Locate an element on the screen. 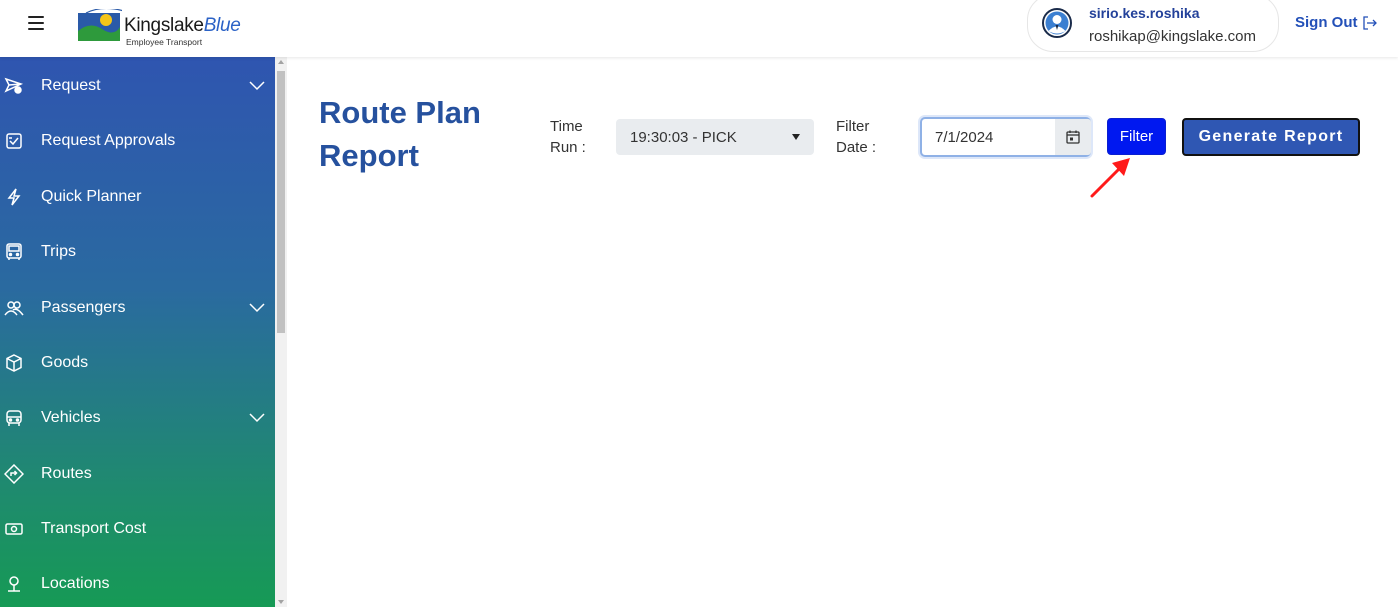 The width and height of the screenshot is (1398, 607). sidebar-item-vehicles: Vehicles is located at coordinates (137, 418).